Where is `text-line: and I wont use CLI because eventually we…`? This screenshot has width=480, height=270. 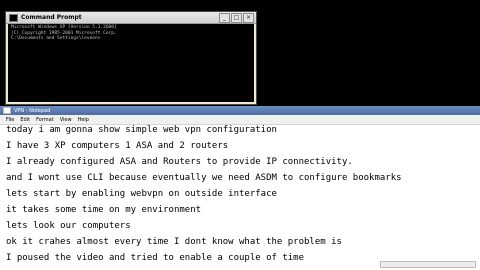 text-line: and I wont use CLI because eventually we… is located at coordinates (204, 178).